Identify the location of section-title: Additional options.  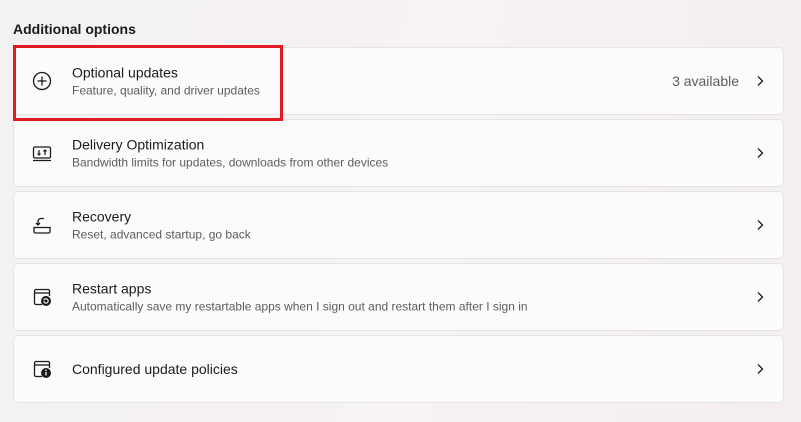
(74, 29).